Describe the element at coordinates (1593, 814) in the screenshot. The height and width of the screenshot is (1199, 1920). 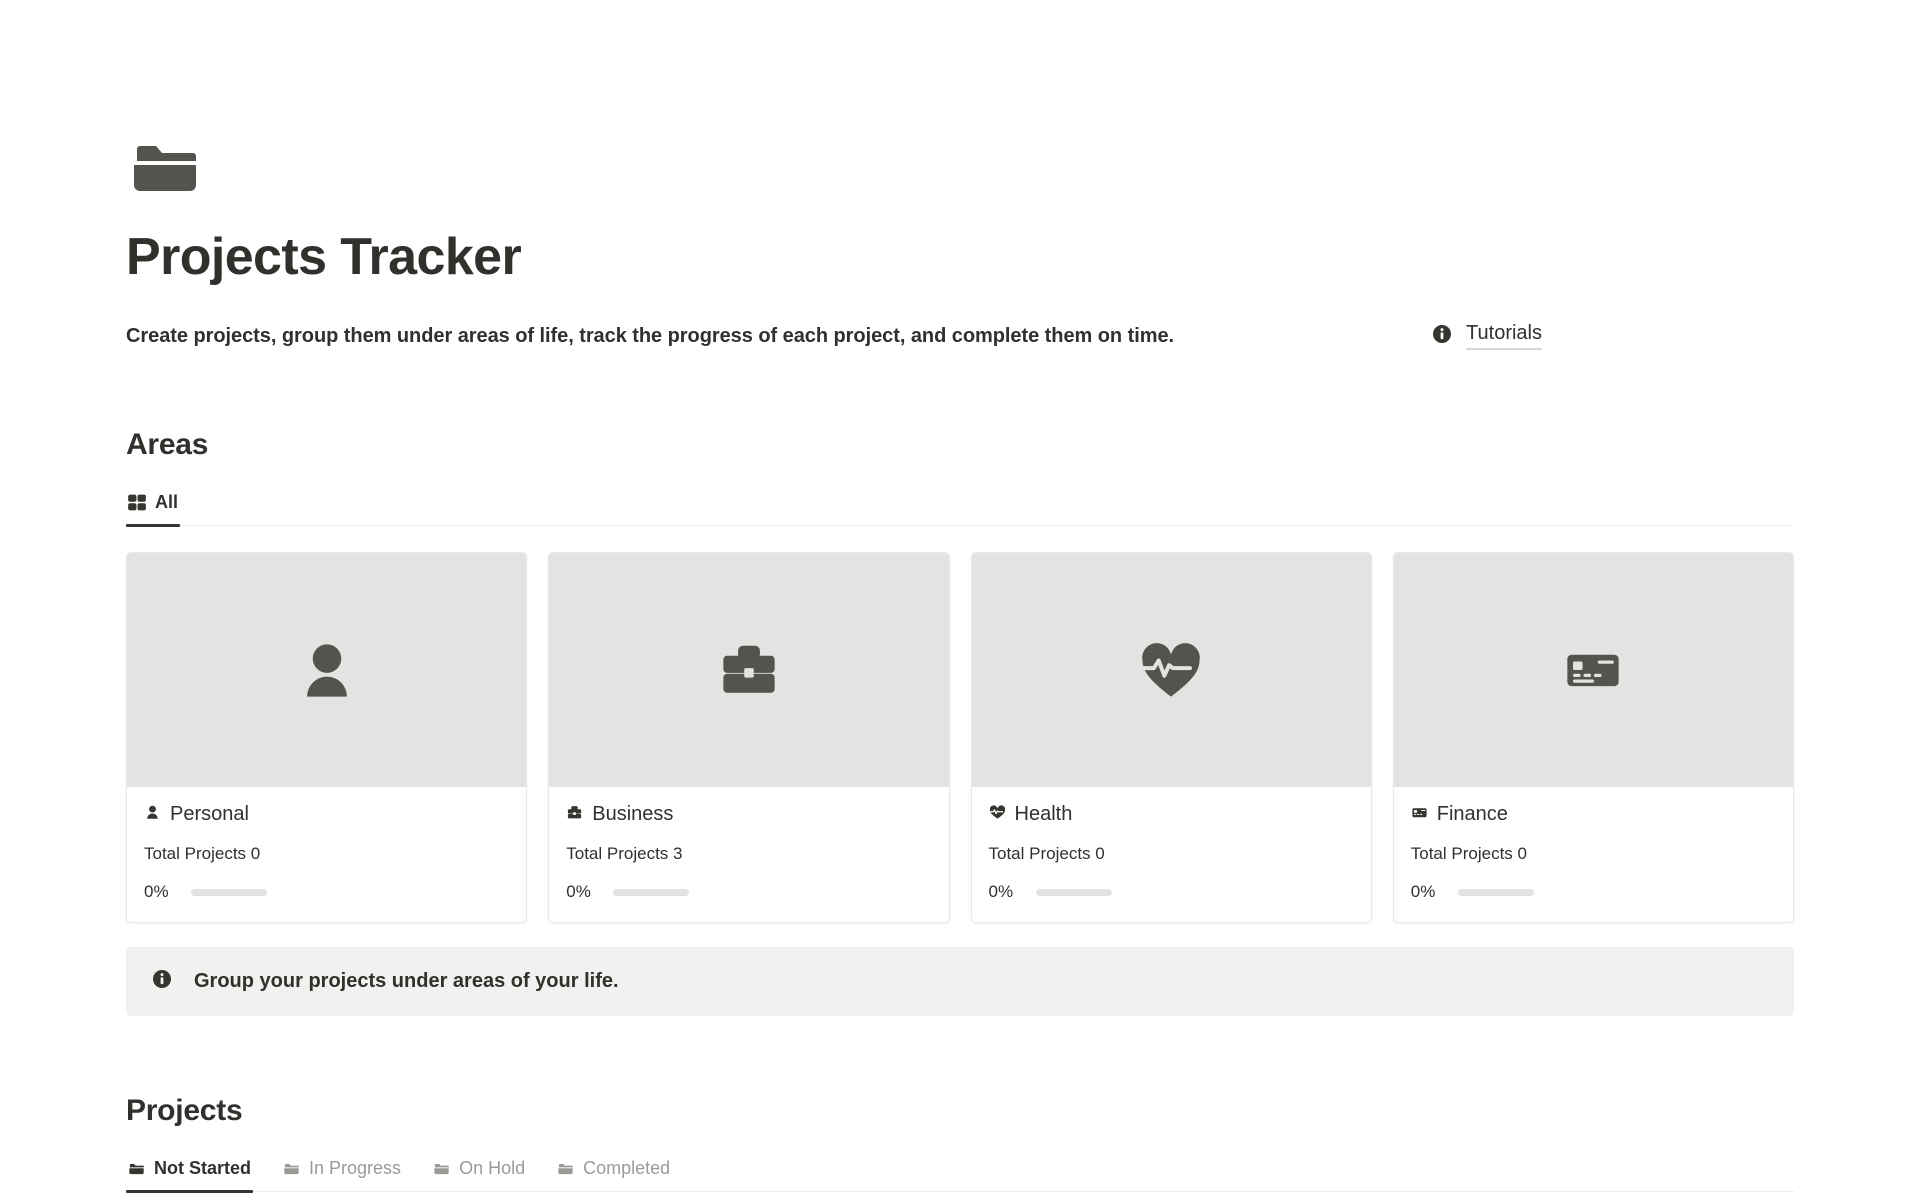
I see `area-title-row-finance: Finance` at that location.